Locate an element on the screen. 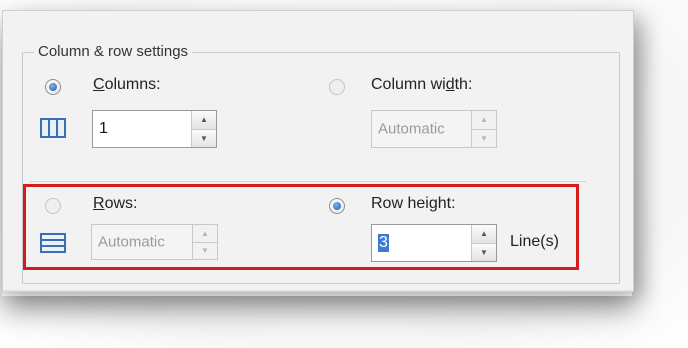 This screenshot has width=688, height=348. column-width-spin-buttons: ▲ ▼ is located at coordinates (483, 129).